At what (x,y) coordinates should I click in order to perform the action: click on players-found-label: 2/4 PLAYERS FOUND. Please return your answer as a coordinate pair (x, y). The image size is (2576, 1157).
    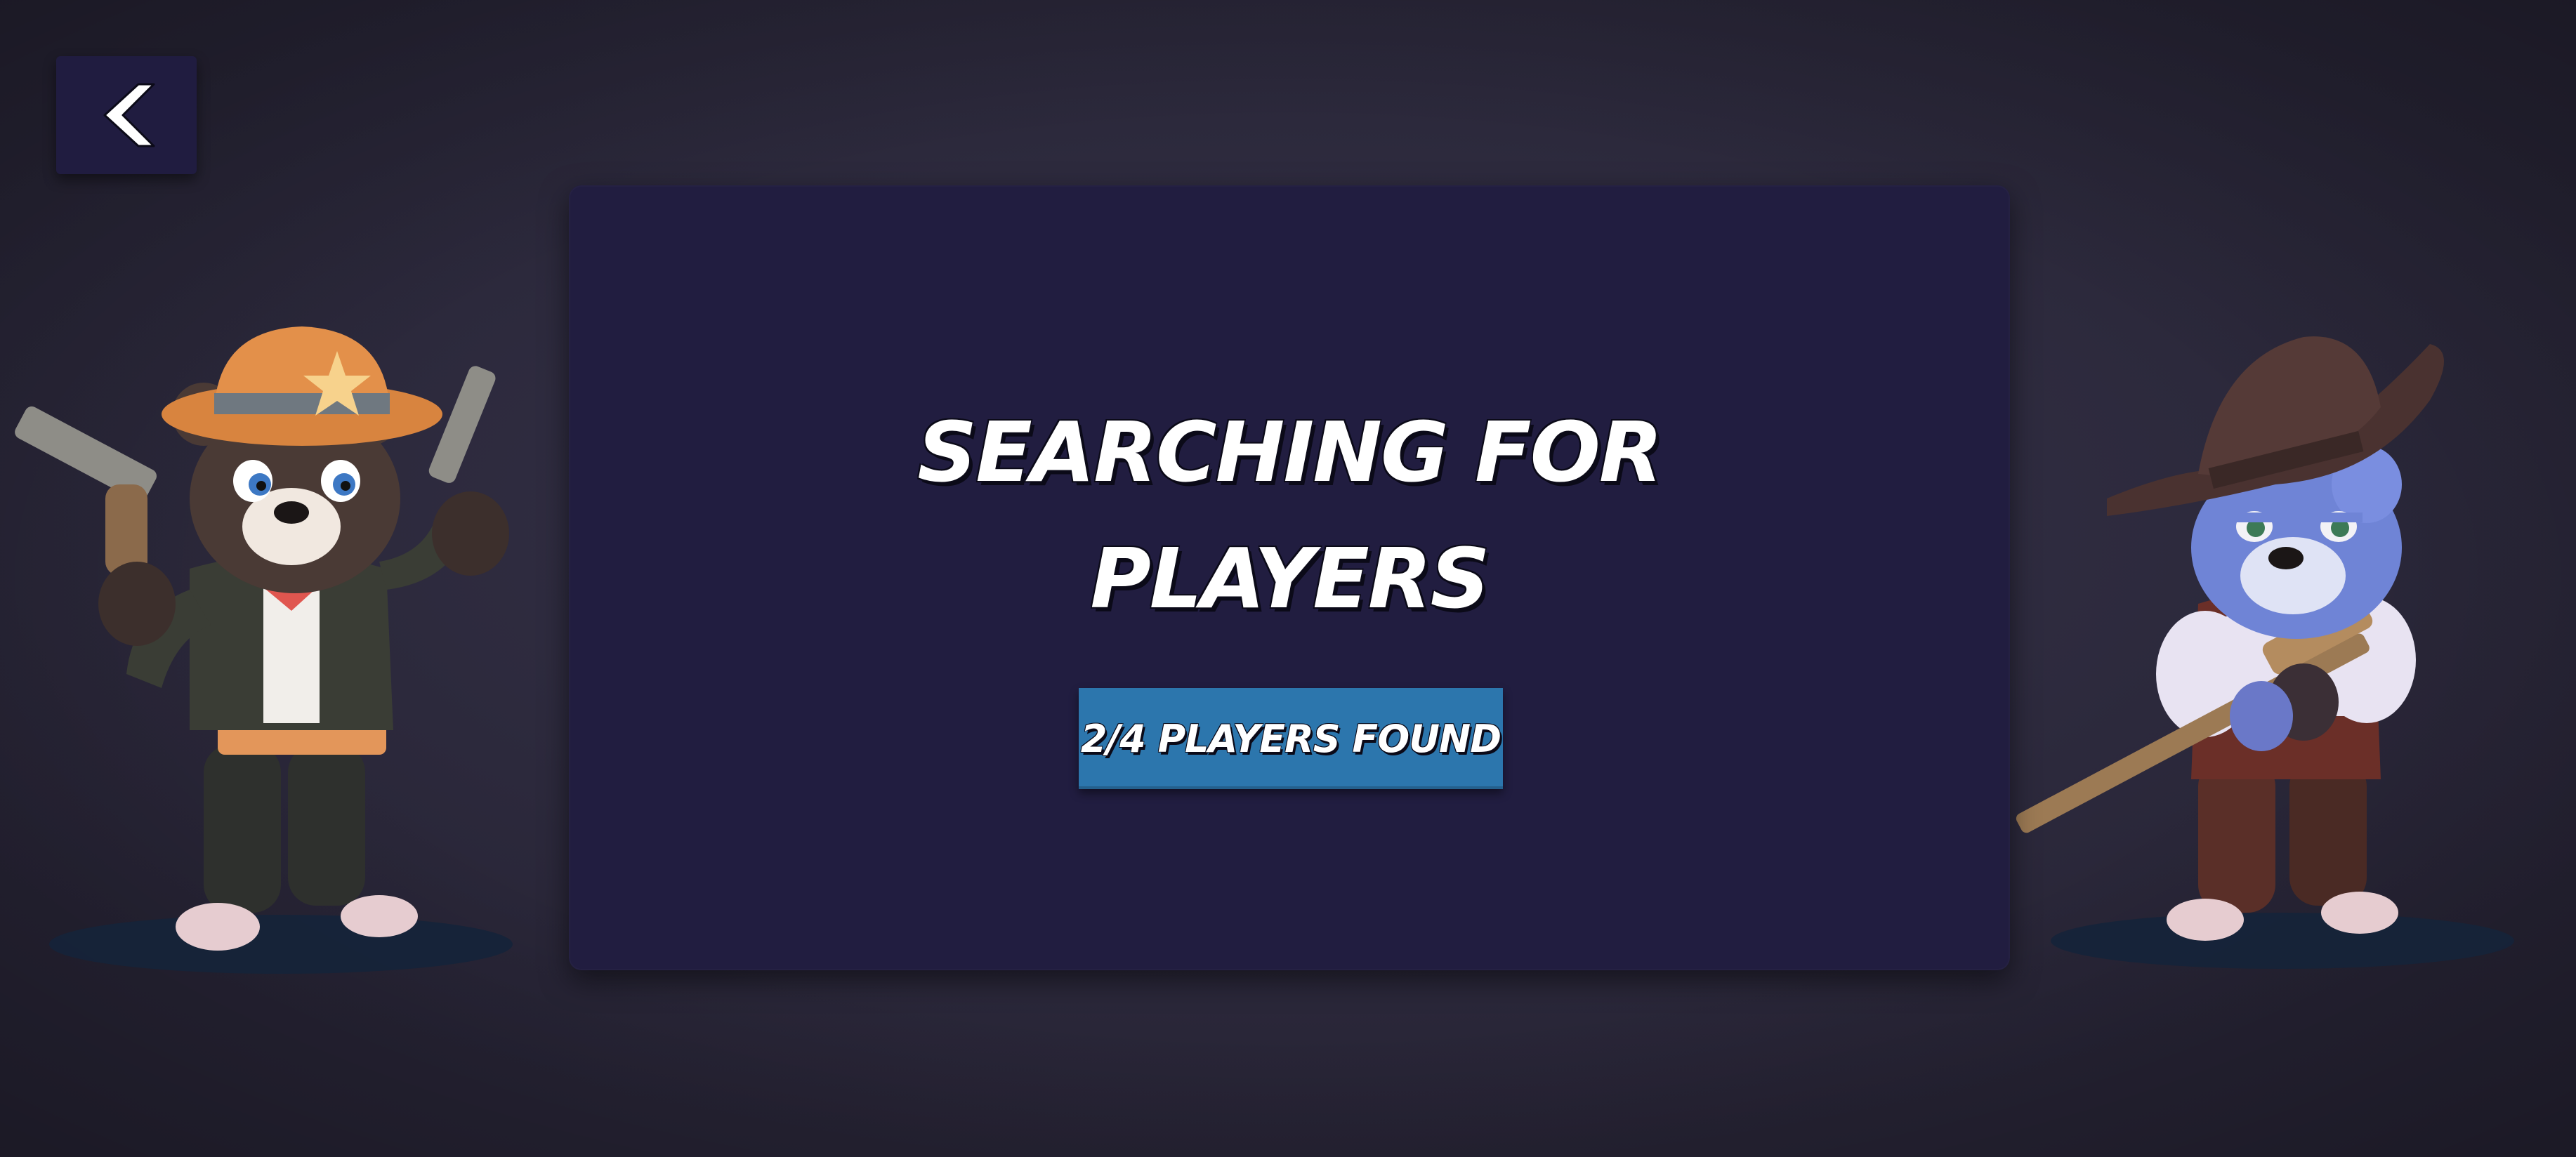
    Looking at the image, I should click on (1290, 738).